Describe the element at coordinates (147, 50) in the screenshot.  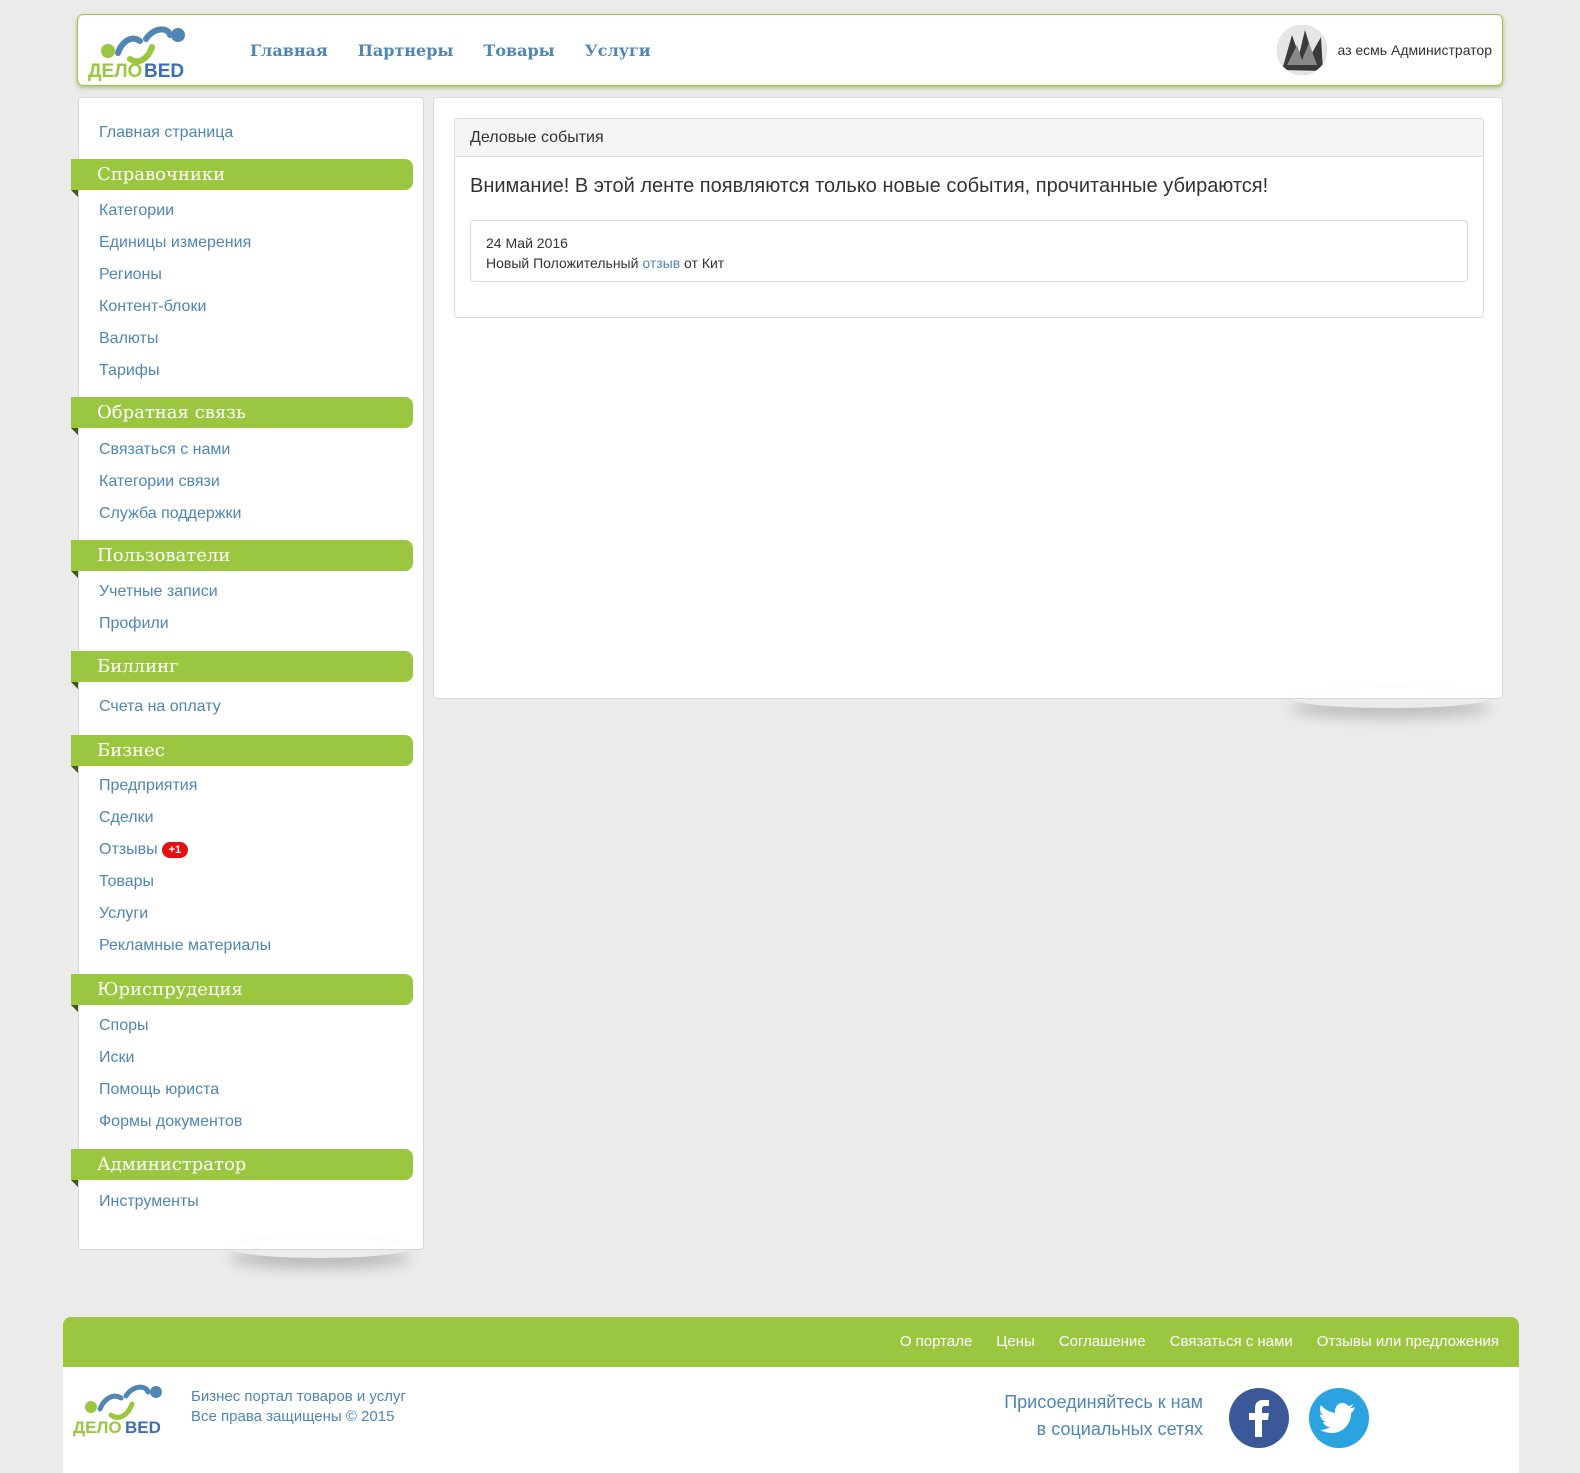
I see `delobed-logo: ДЕЛО ВЕD` at that location.